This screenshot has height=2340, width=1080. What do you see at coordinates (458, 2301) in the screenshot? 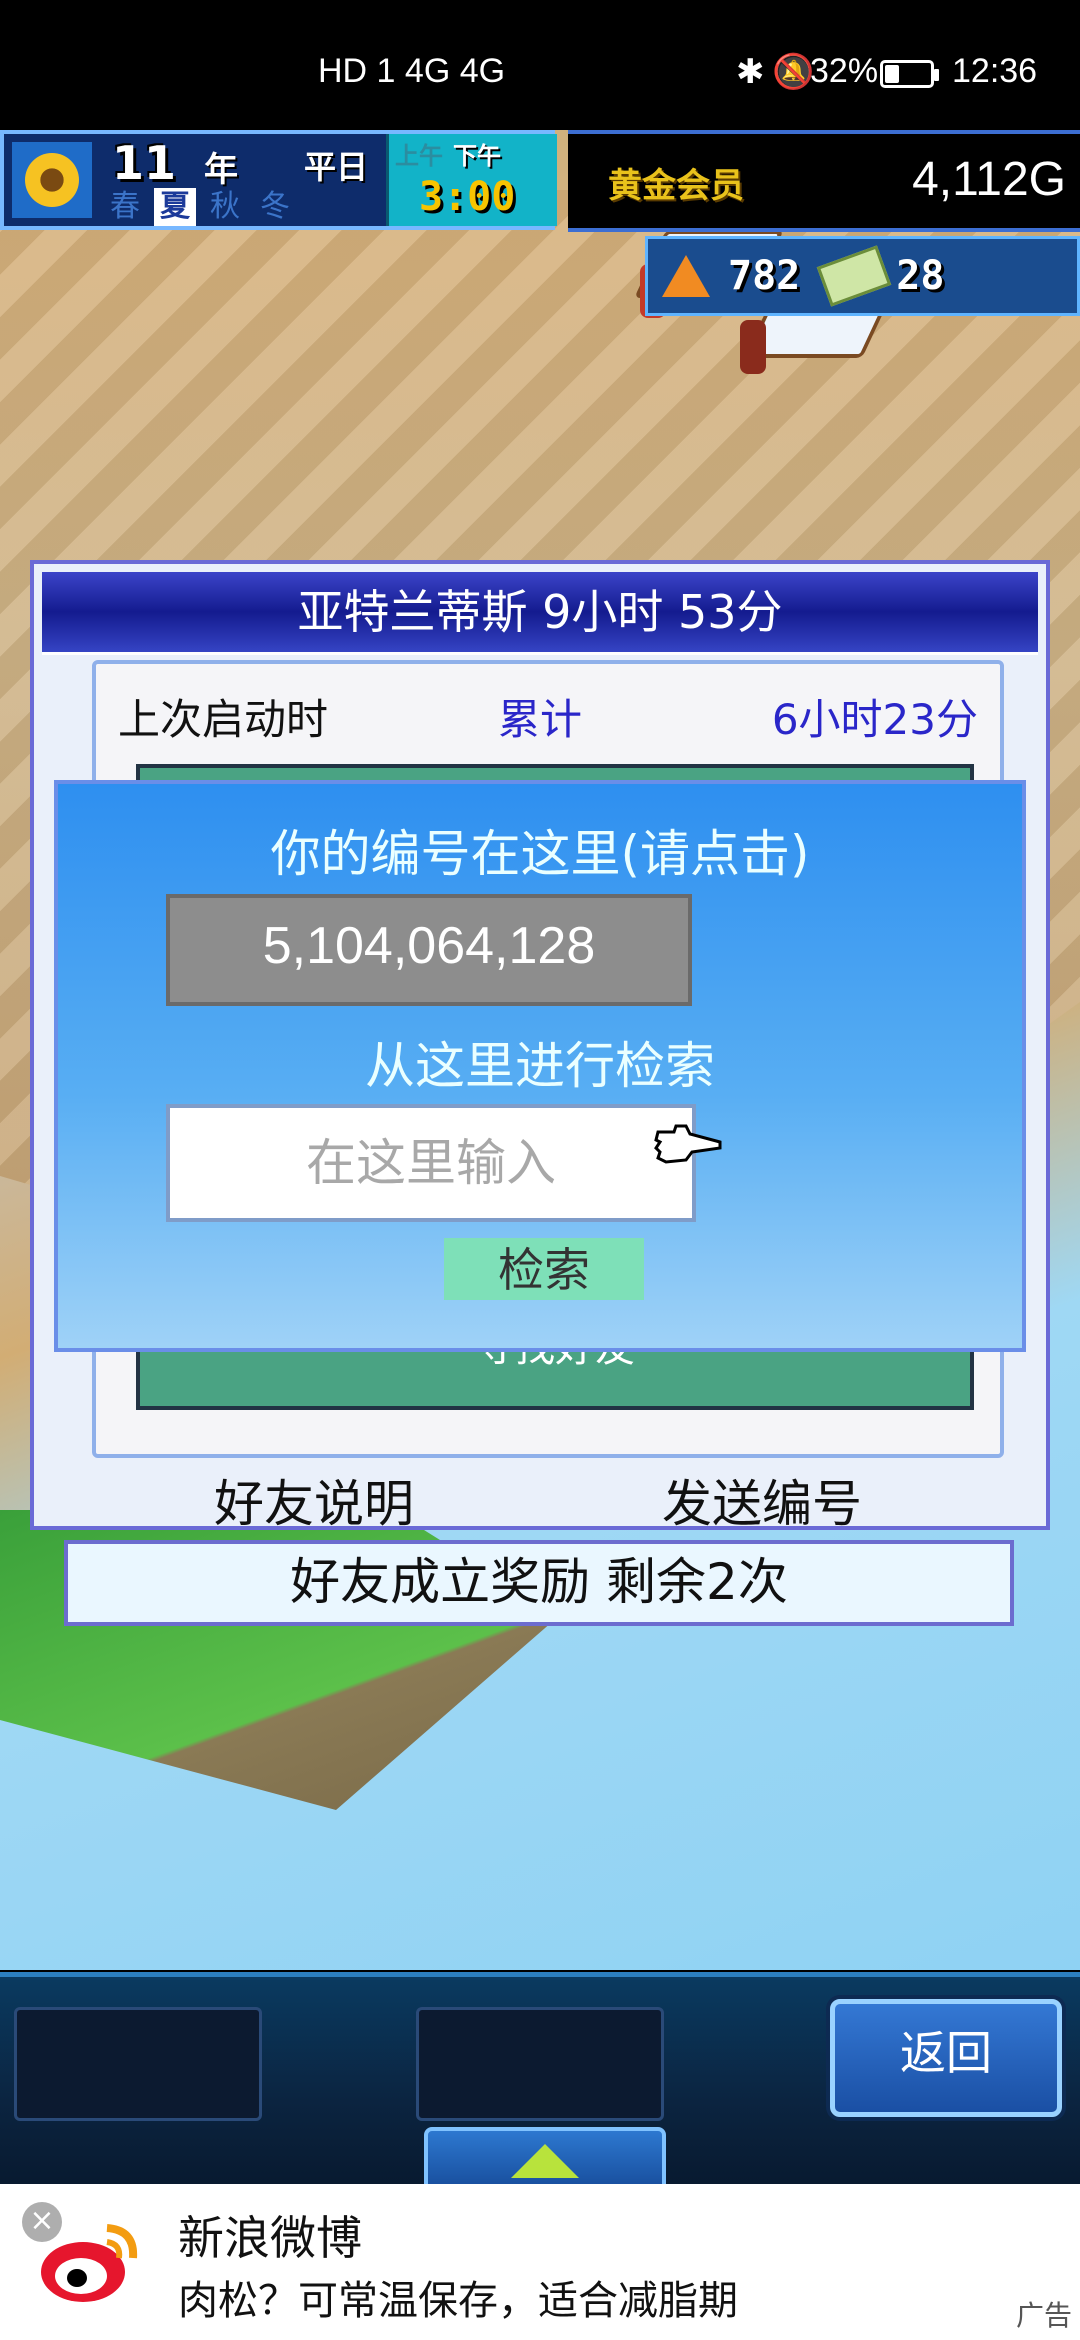
I see `ad-description: 肉松？可常温保存，适合减脂期` at bounding box center [458, 2301].